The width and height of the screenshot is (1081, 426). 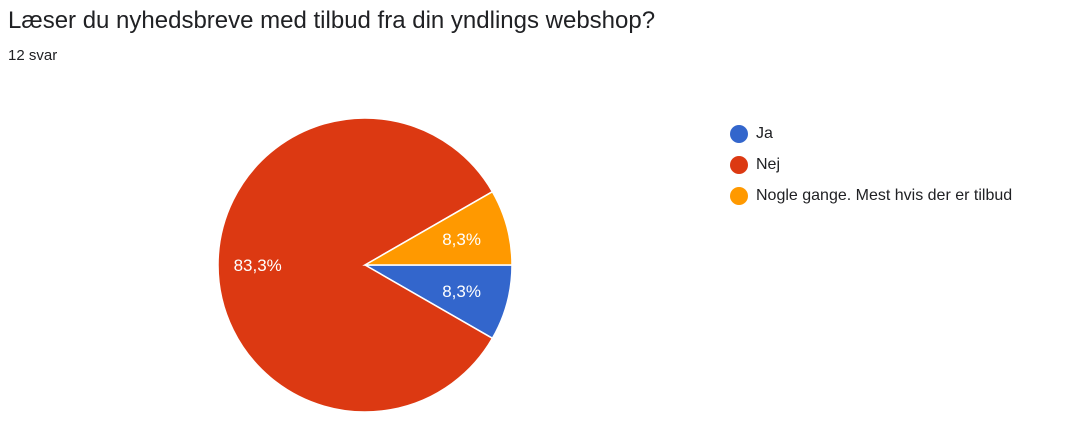 I want to click on legend-item-3: Nogle gange. Mest hvis der er tilbud, so click(x=905, y=195).